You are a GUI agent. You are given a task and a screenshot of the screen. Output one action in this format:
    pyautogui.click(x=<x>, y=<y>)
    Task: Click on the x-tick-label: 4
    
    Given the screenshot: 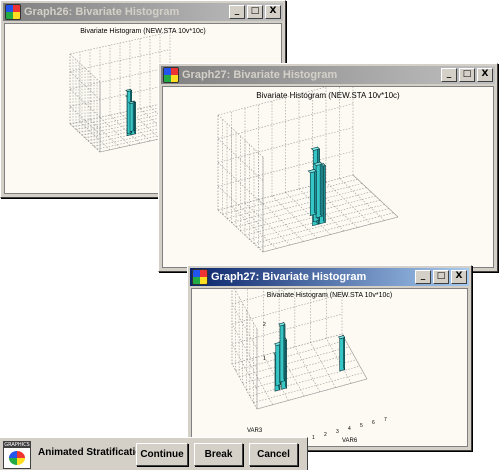 What is the action you would take?
    pyautogui.click(x=349, y=429)
    